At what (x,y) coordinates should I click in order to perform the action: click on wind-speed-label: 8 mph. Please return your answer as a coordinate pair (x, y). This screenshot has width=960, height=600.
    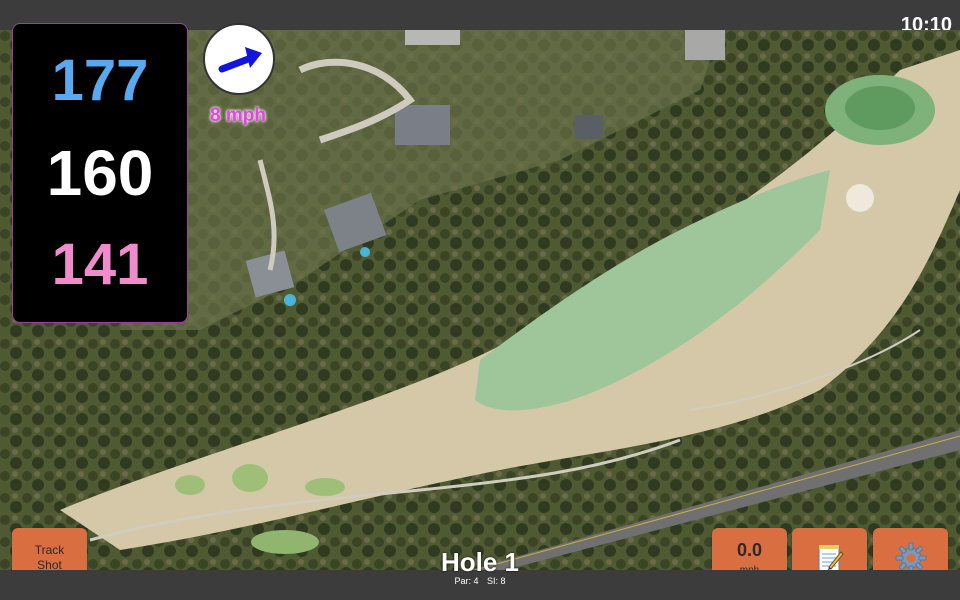
    Looking at the image, I should click on (238, 115).